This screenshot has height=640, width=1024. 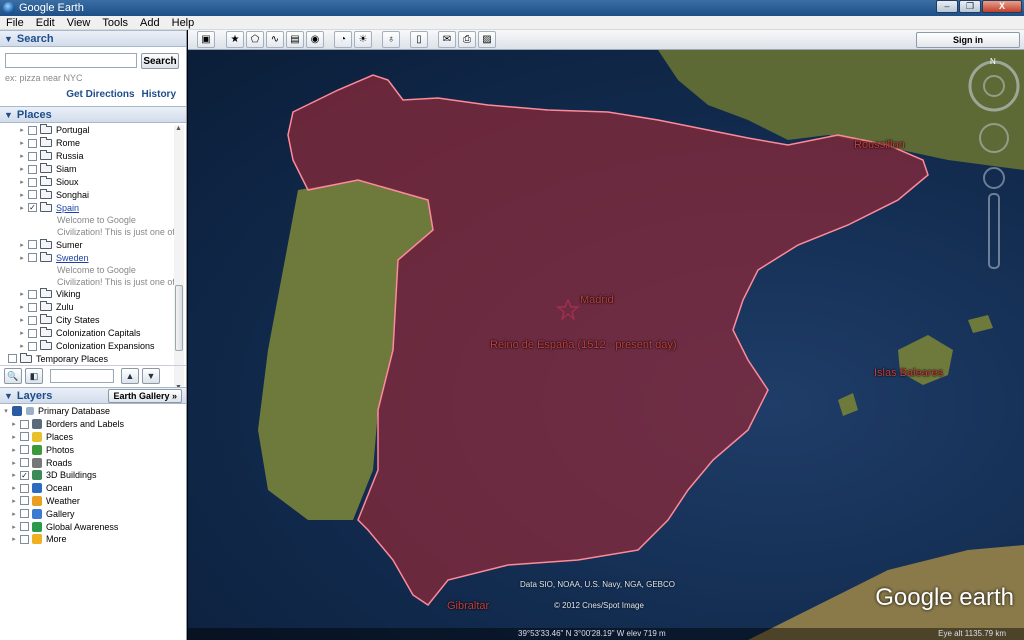 What do you see at coordinates (59, 463) in the screenshot?
I see `layer-label: Roads` at bounding box center [59, 463].